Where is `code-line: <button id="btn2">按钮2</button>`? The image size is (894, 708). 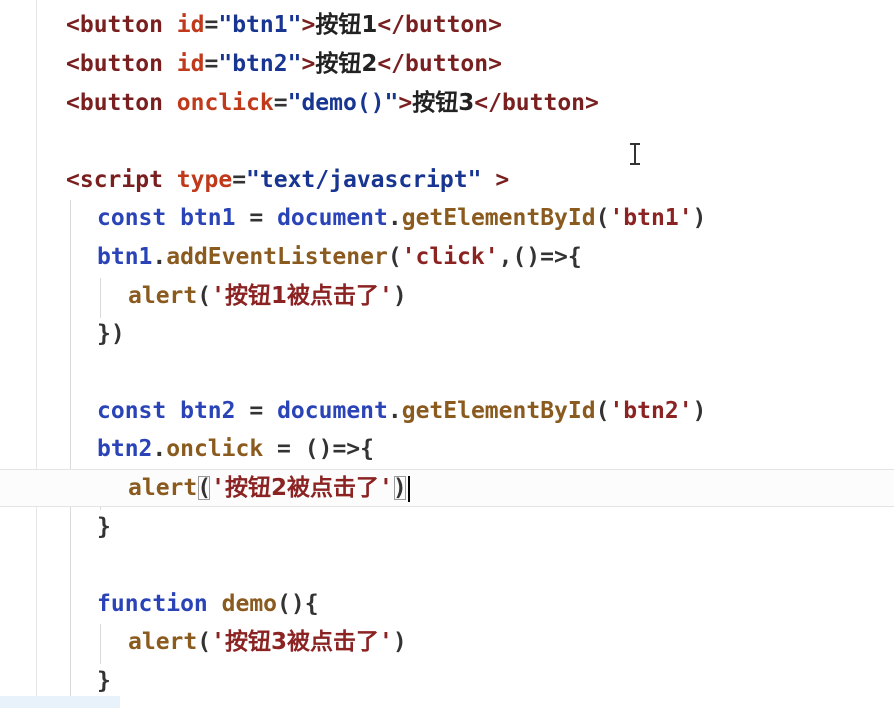 code-line: <button id="btn2">按钮2</button> is located at coordinates (284, 64).